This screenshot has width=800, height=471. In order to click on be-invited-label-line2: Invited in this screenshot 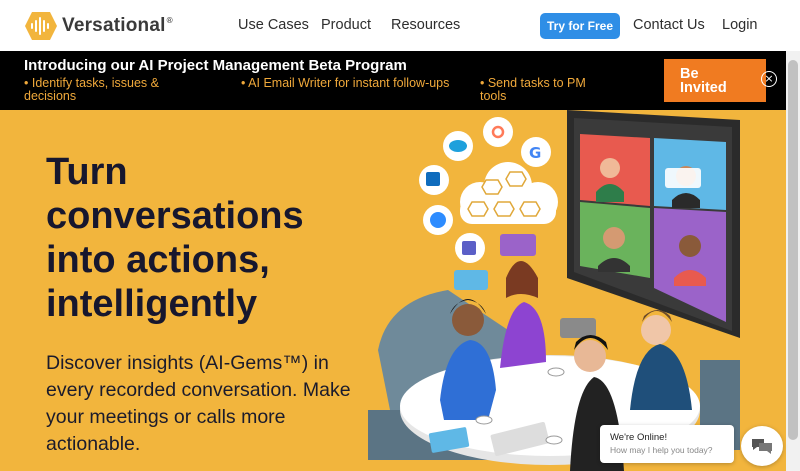, I will do `click(703, 88)`.